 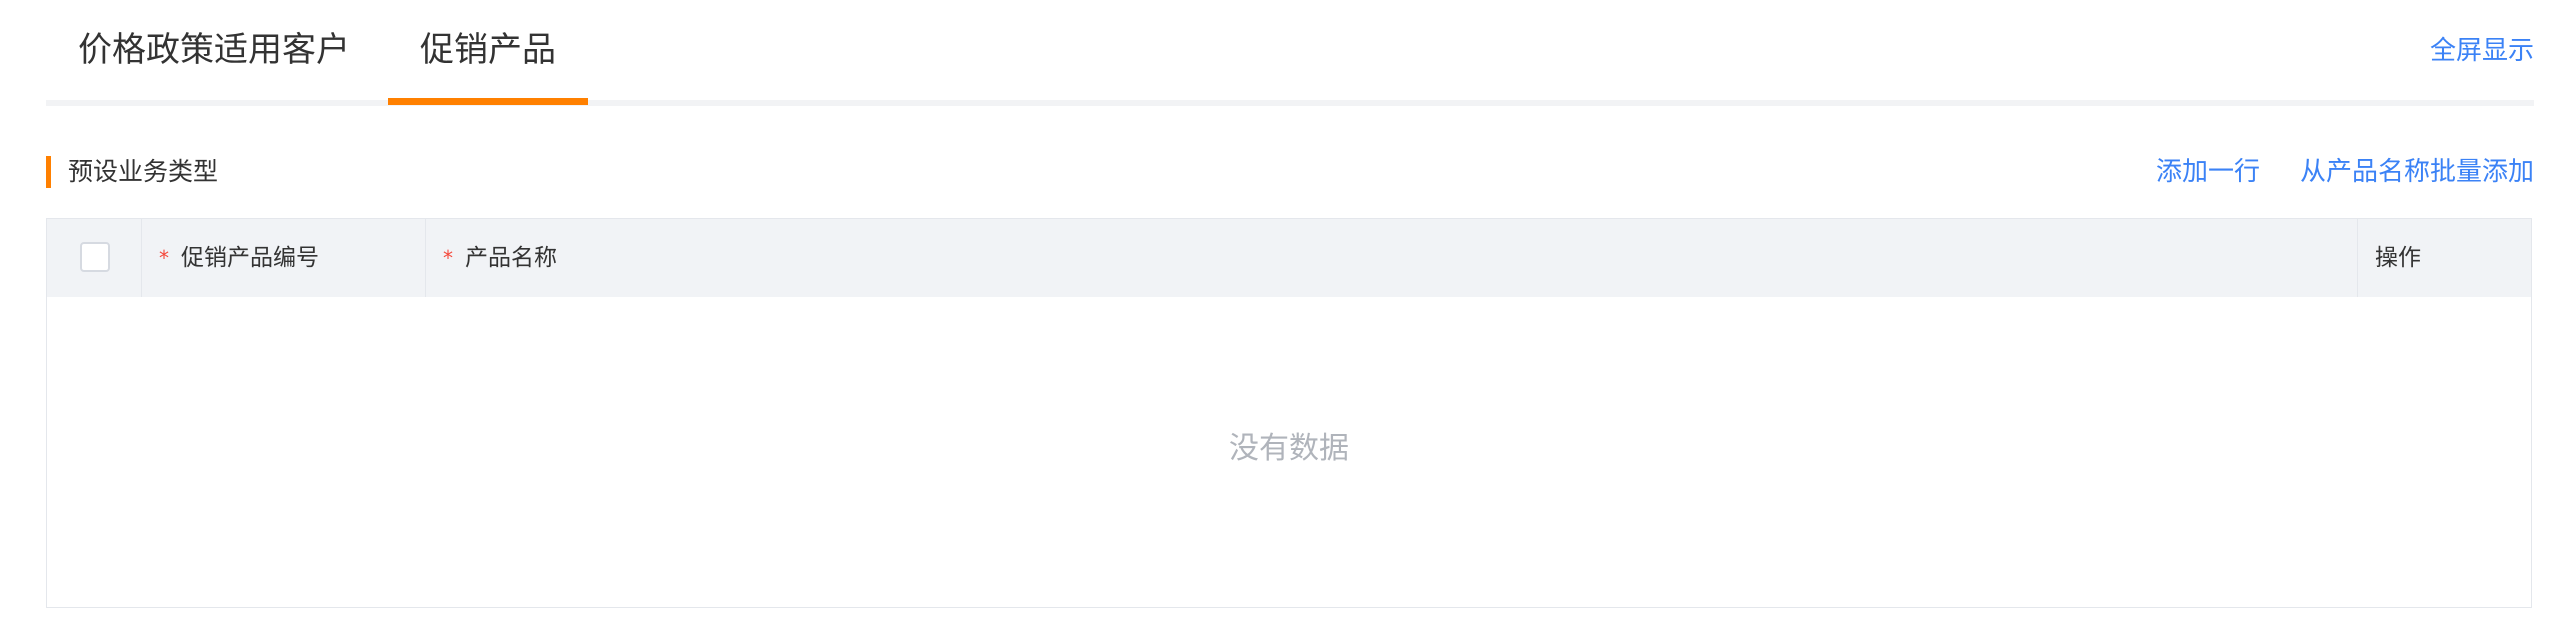 What do you see at coordinates (95, 257) in the screenshot?
I see `select-all-checkbox` at bounding box center [95, 257].